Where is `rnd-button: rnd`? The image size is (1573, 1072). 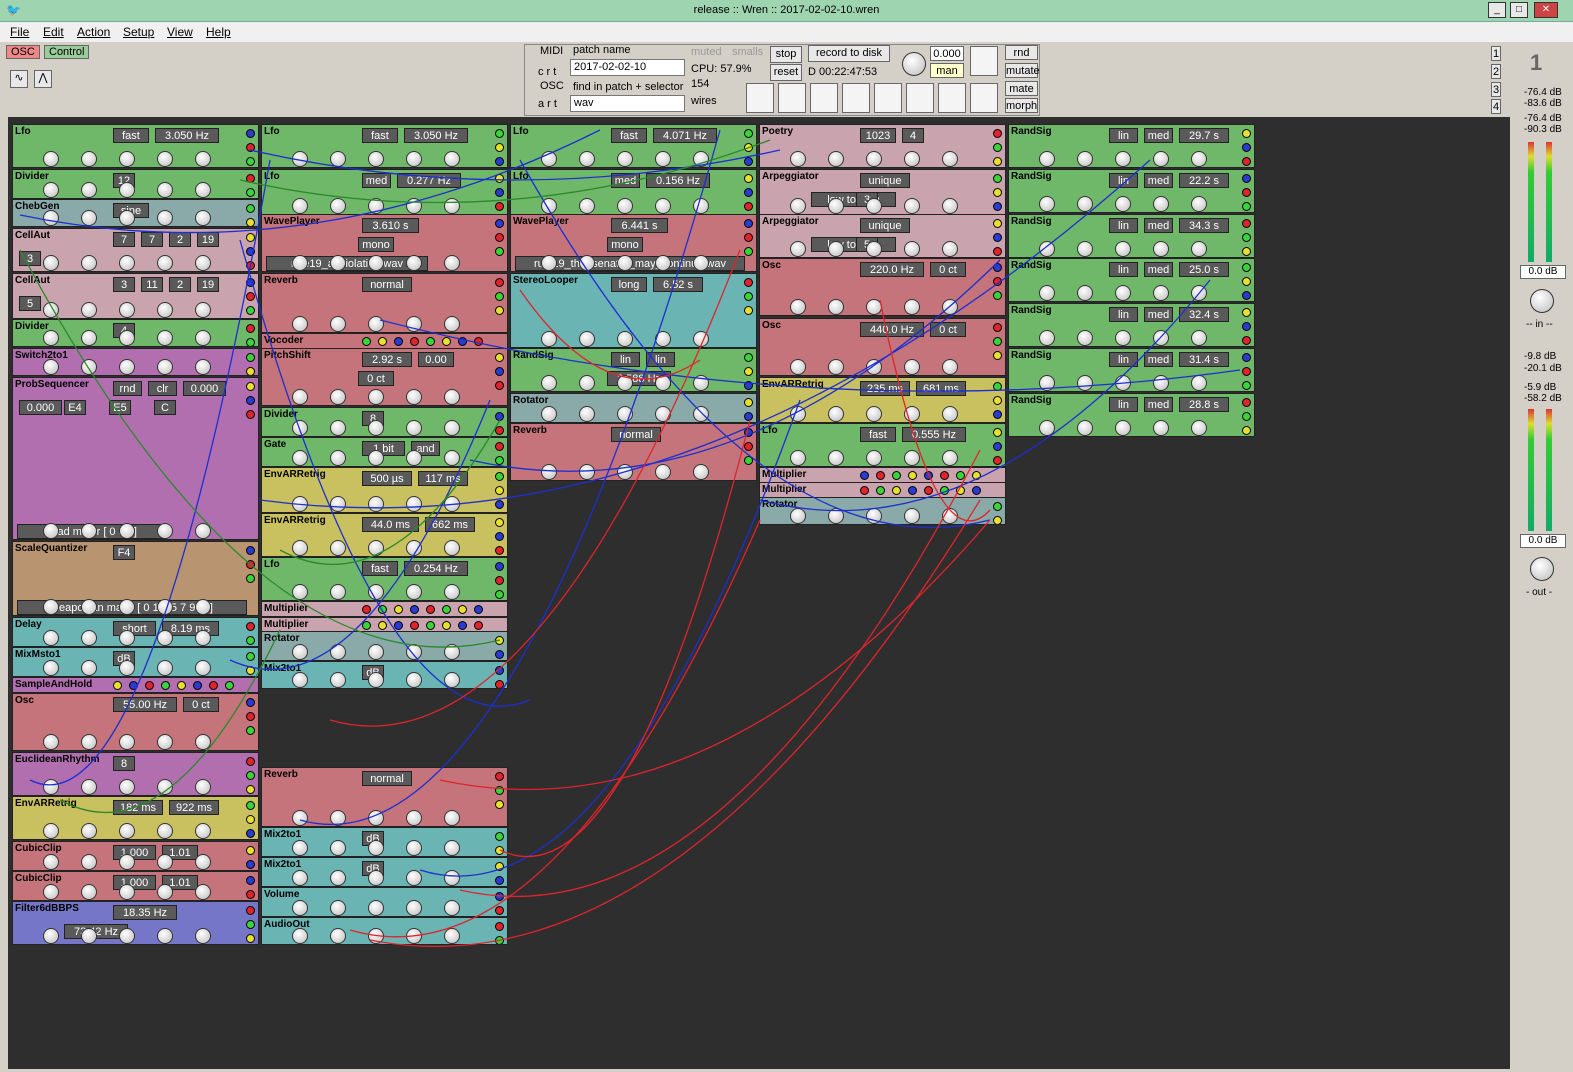 rnd-button: rnd is located at coordinates (1021, 52).